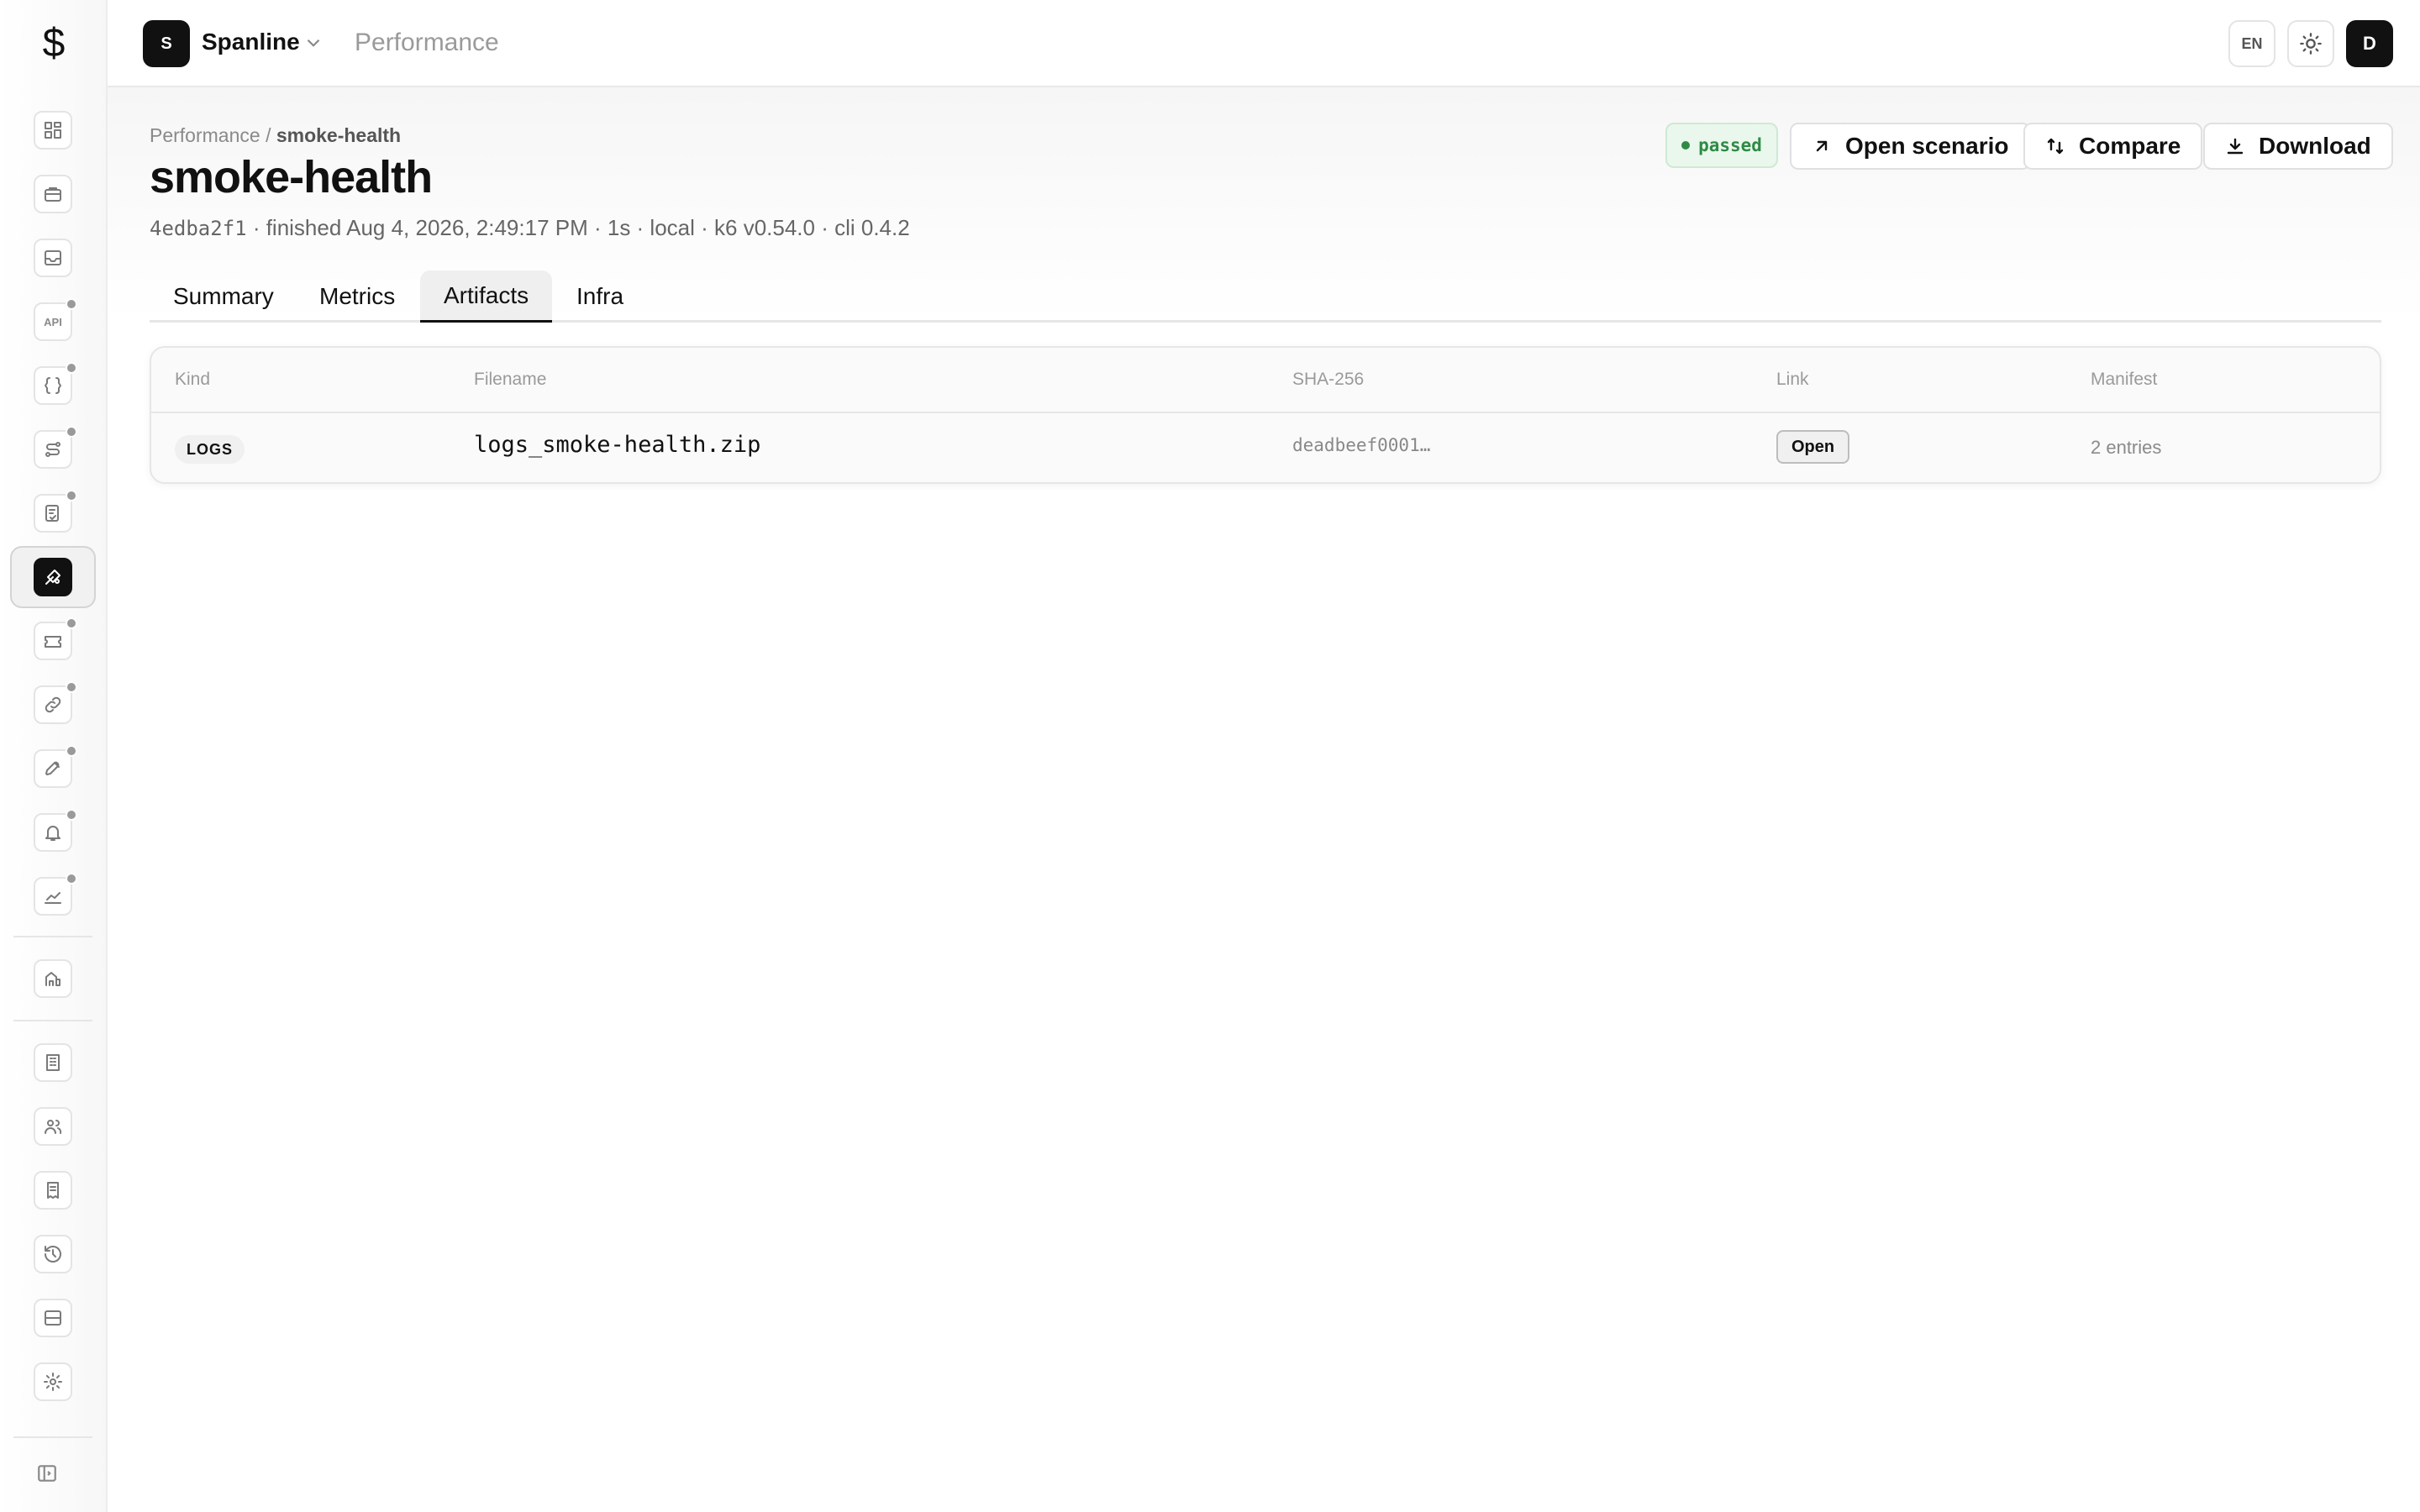 This screenshot has height=1512, width=2420. What do you see at coordinates (54, 43) in the screenshot?
I see `logo-icon: $` at bounding box center [54, 43].